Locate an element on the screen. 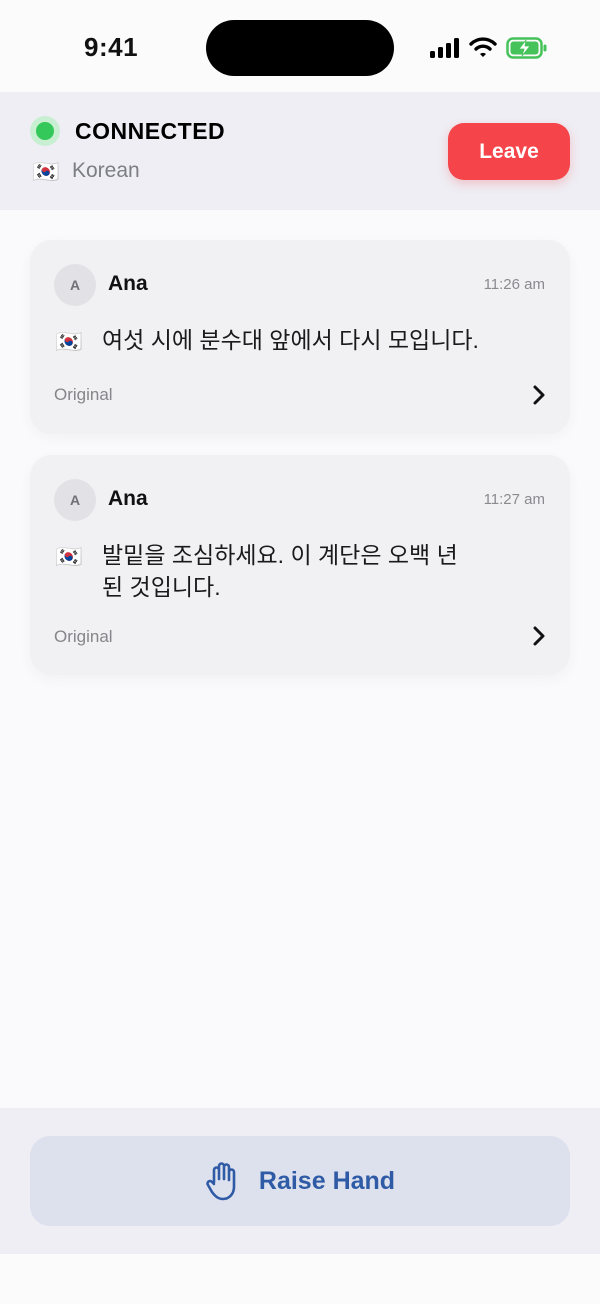 The image size is (600, 1304). leave-button: Leave is located at coordinates (509, 151).